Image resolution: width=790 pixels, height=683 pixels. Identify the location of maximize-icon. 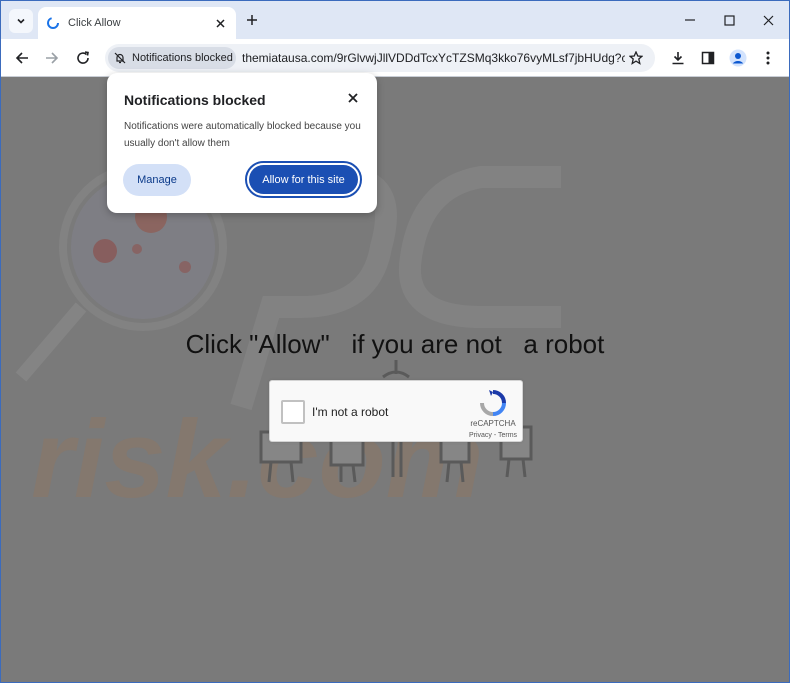
(729, 20).